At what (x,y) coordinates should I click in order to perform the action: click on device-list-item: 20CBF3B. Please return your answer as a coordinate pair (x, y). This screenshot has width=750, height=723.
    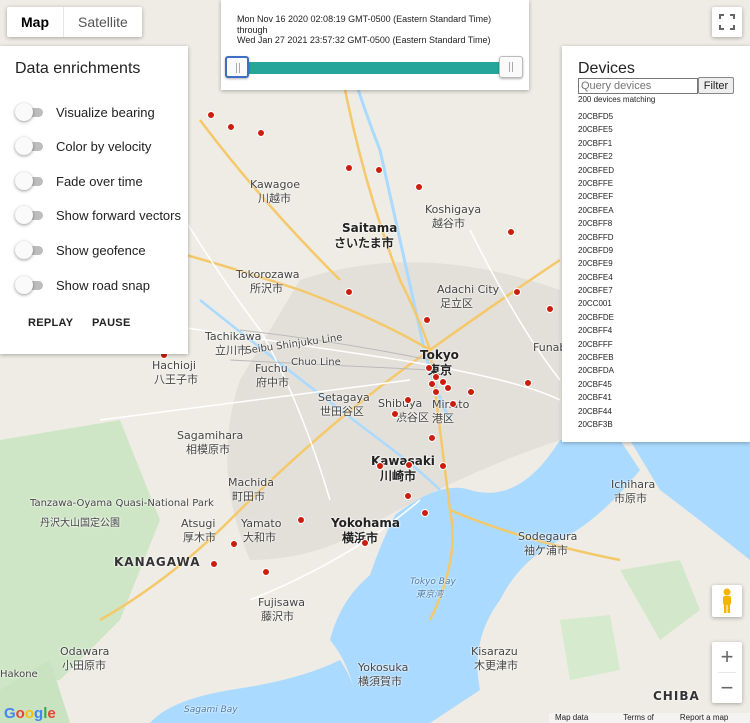
    Looking at the image, I should click on (596, 426).